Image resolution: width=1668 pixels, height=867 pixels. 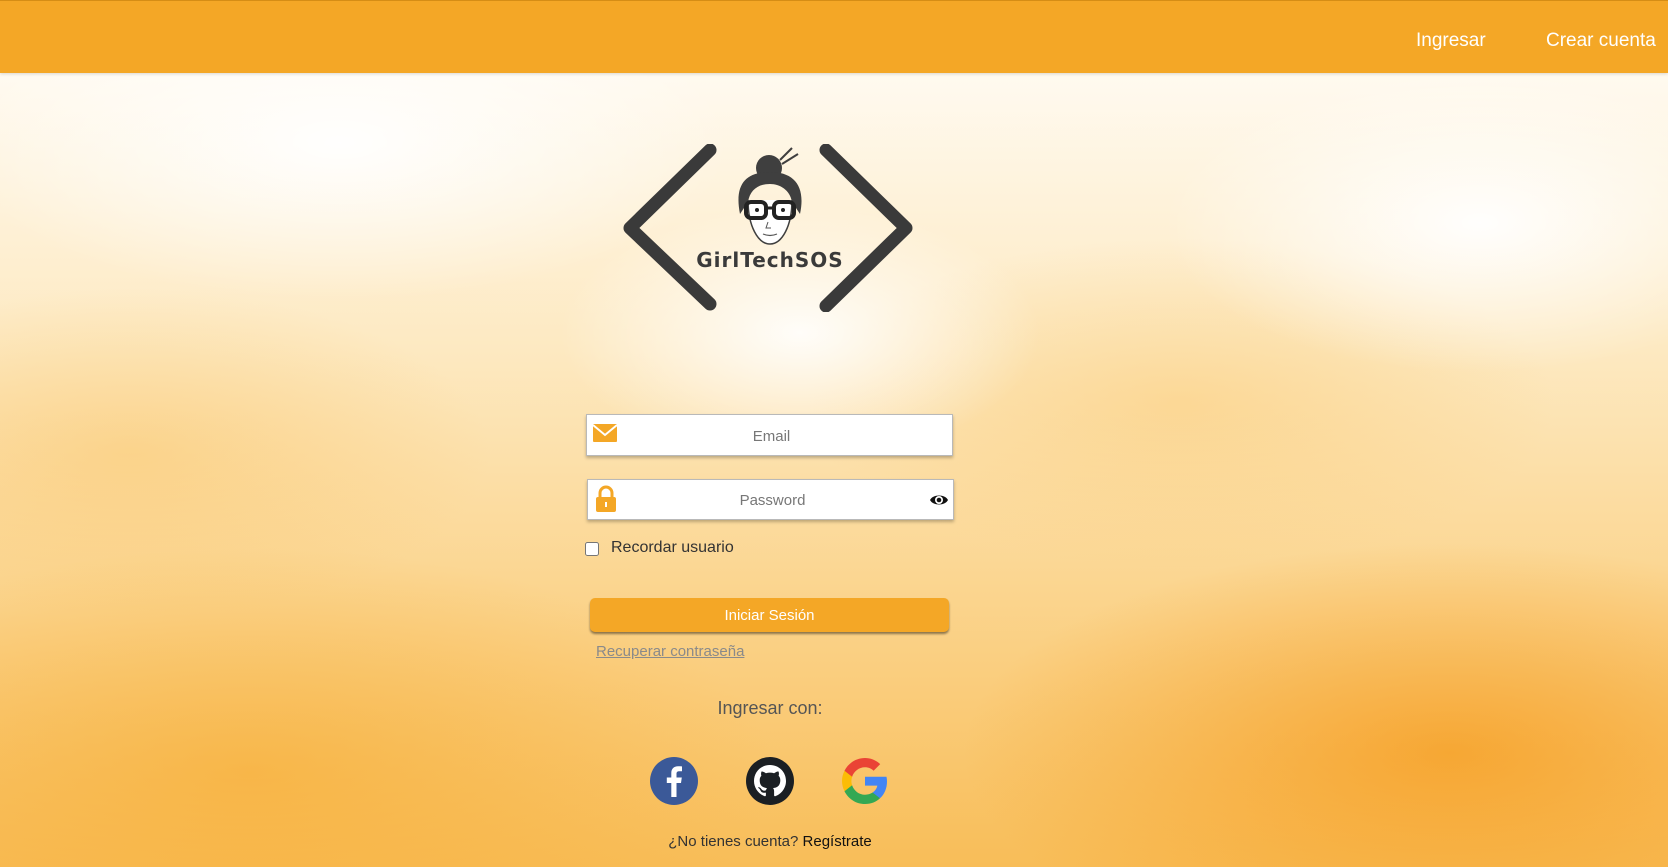 What do you see at coordinates (939, 500) in the screenshot?
I see `eye-icon` at bounding box center [939, 500].